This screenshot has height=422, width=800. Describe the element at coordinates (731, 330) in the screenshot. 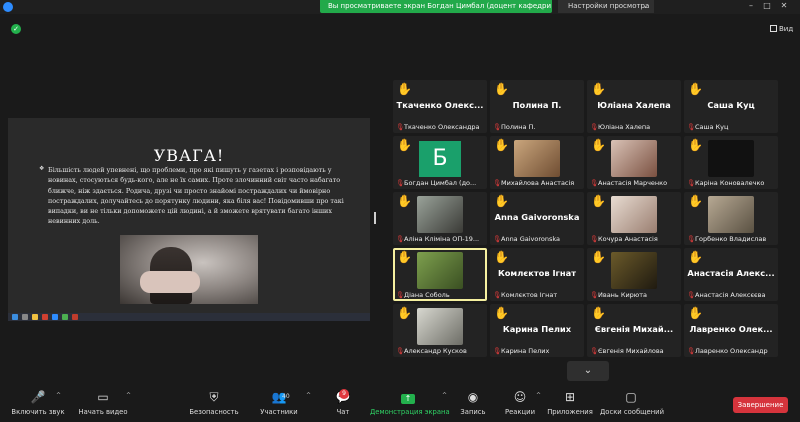

I see `participant-tile: ✋ Лавренко Олек... 🎙 Лавренко Олександр` at that location.